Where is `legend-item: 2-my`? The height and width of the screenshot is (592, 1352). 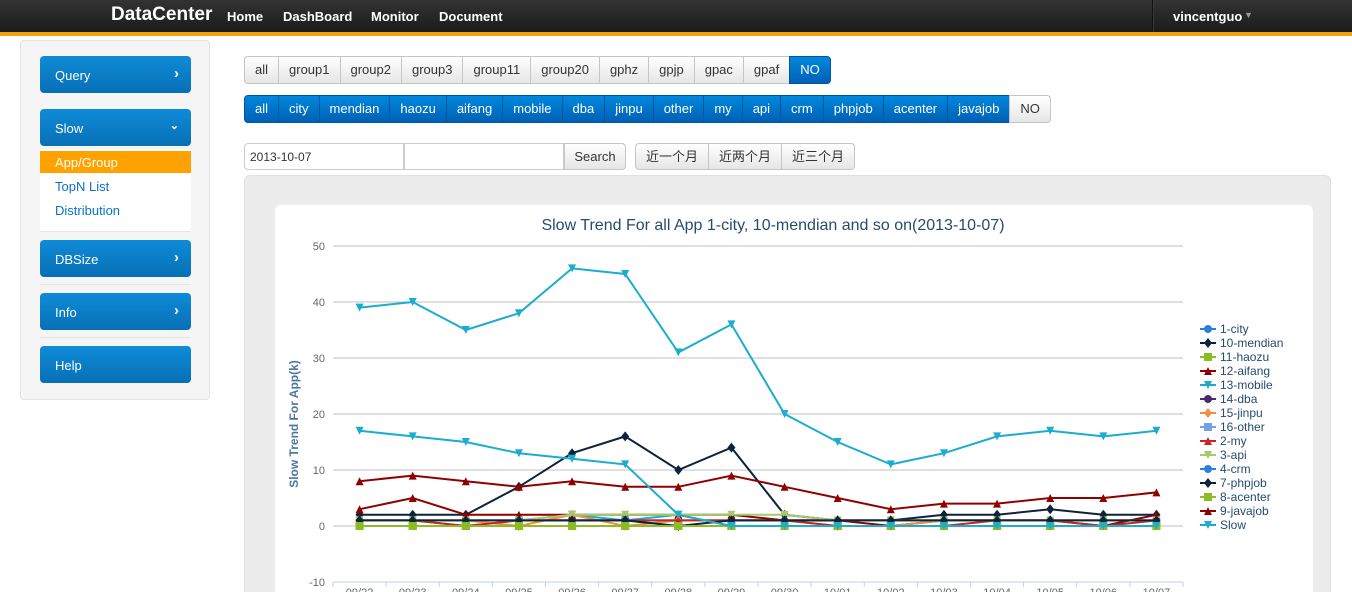 legend-item: 2-my is located at coordinates (1223, 441).